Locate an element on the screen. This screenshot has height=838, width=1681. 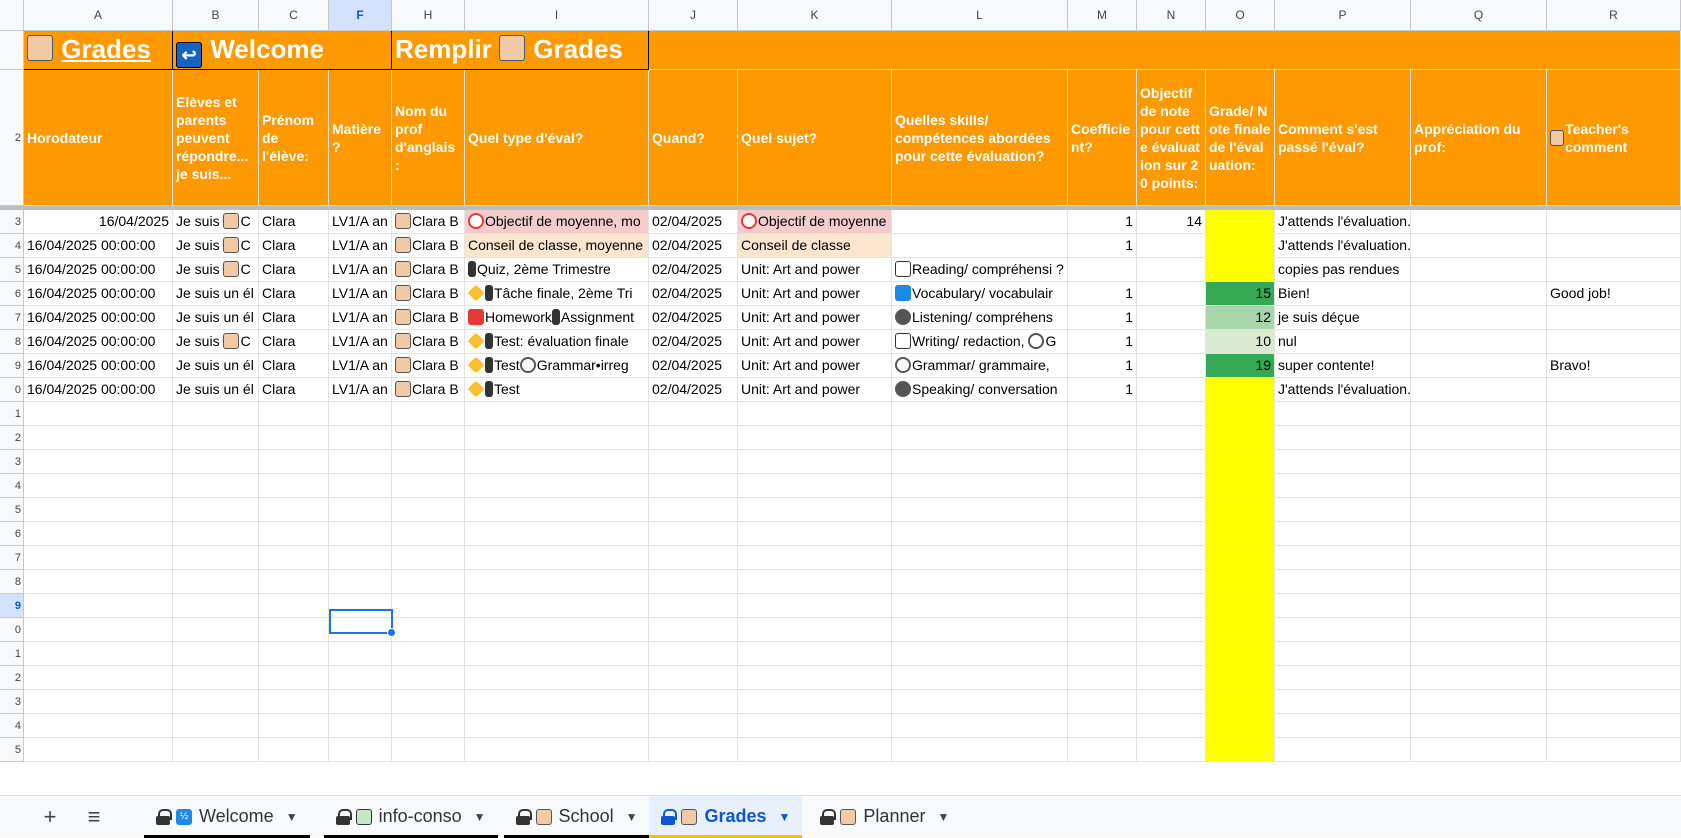
table-cell: je suis déçue is located at coordinates (1343, 318).